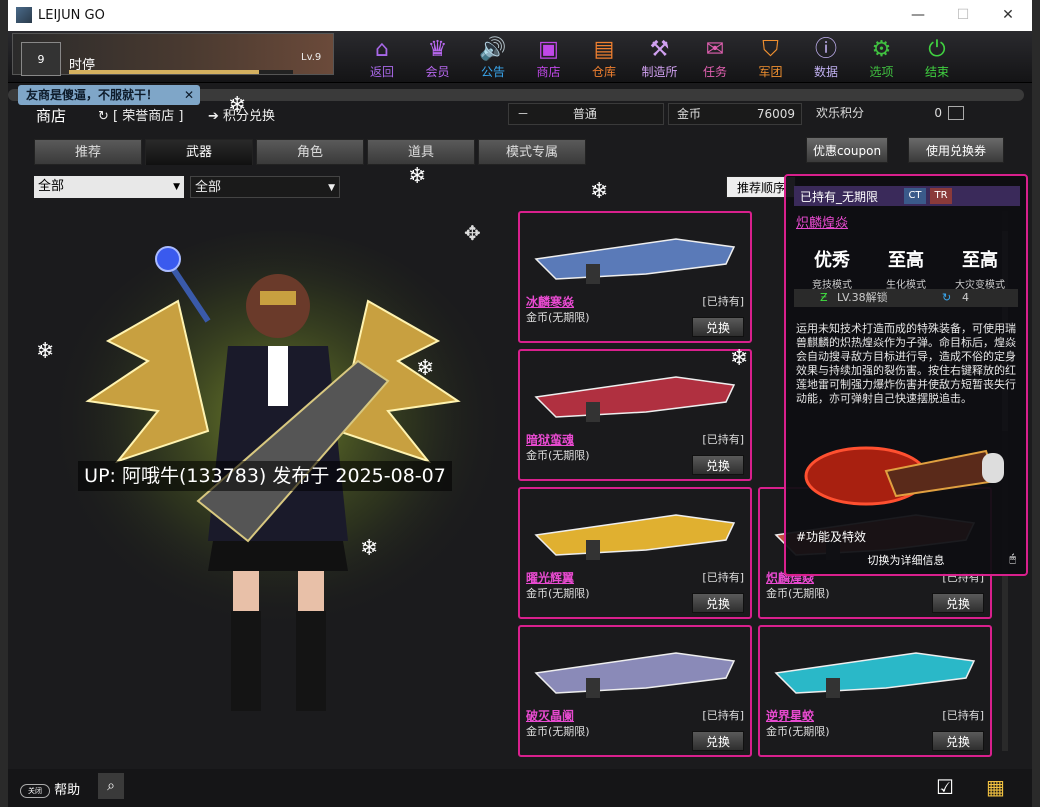  What do you see at coordinates (189, 95) in the screenshot?
I see `tip-close-icon: ✕` at bounding box center [189, 95].